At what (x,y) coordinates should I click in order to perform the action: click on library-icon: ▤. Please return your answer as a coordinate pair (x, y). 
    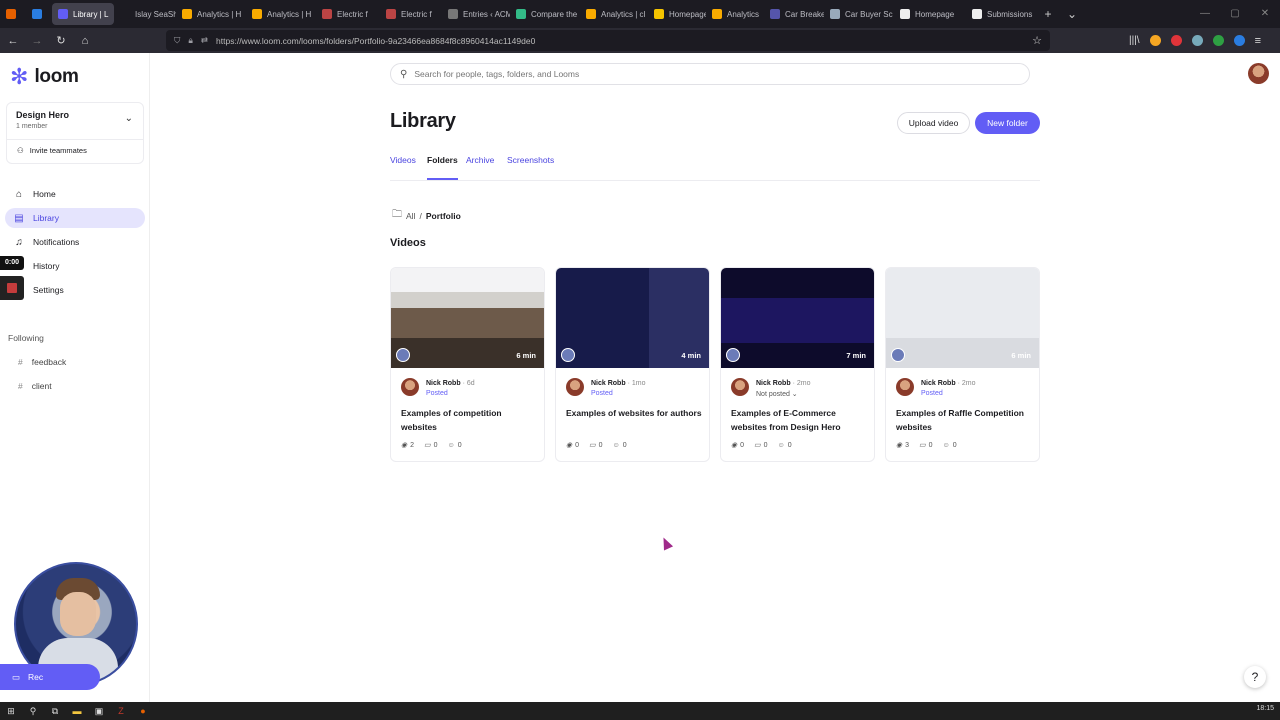
    Looking at the image, I should click on (19, 218).